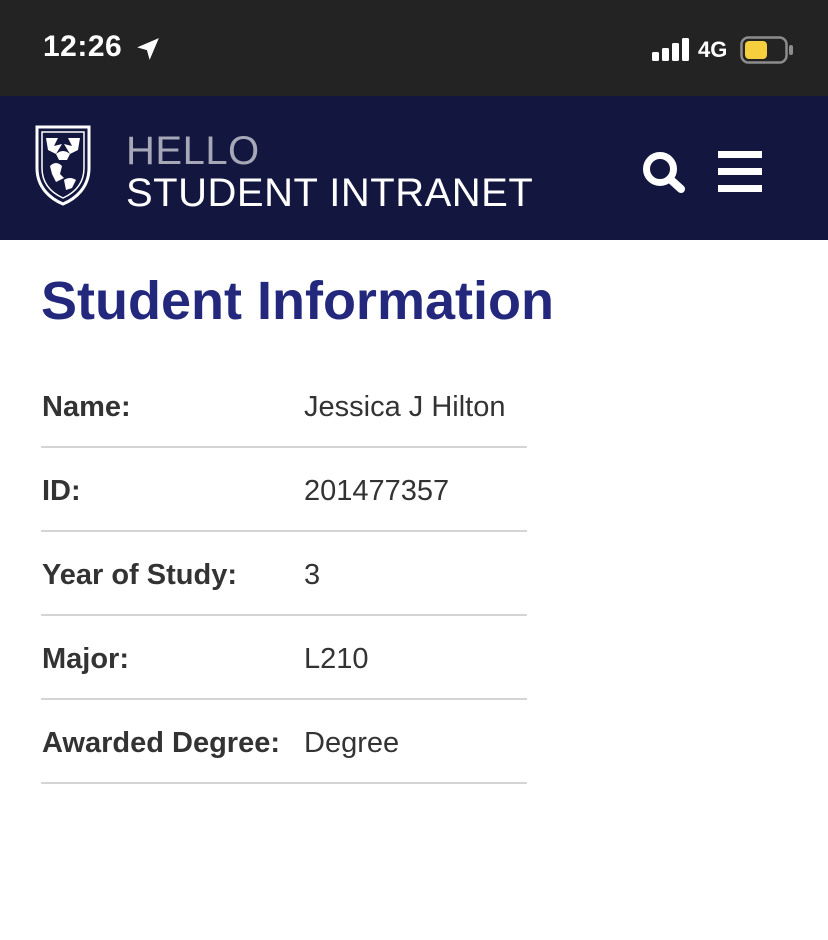 The width and height of the screenshot is (828, 940). What do you see at coordinates (193, 151) in the screenshot?
I see `header-hello: HELLO` at bounding box center [193, 151].